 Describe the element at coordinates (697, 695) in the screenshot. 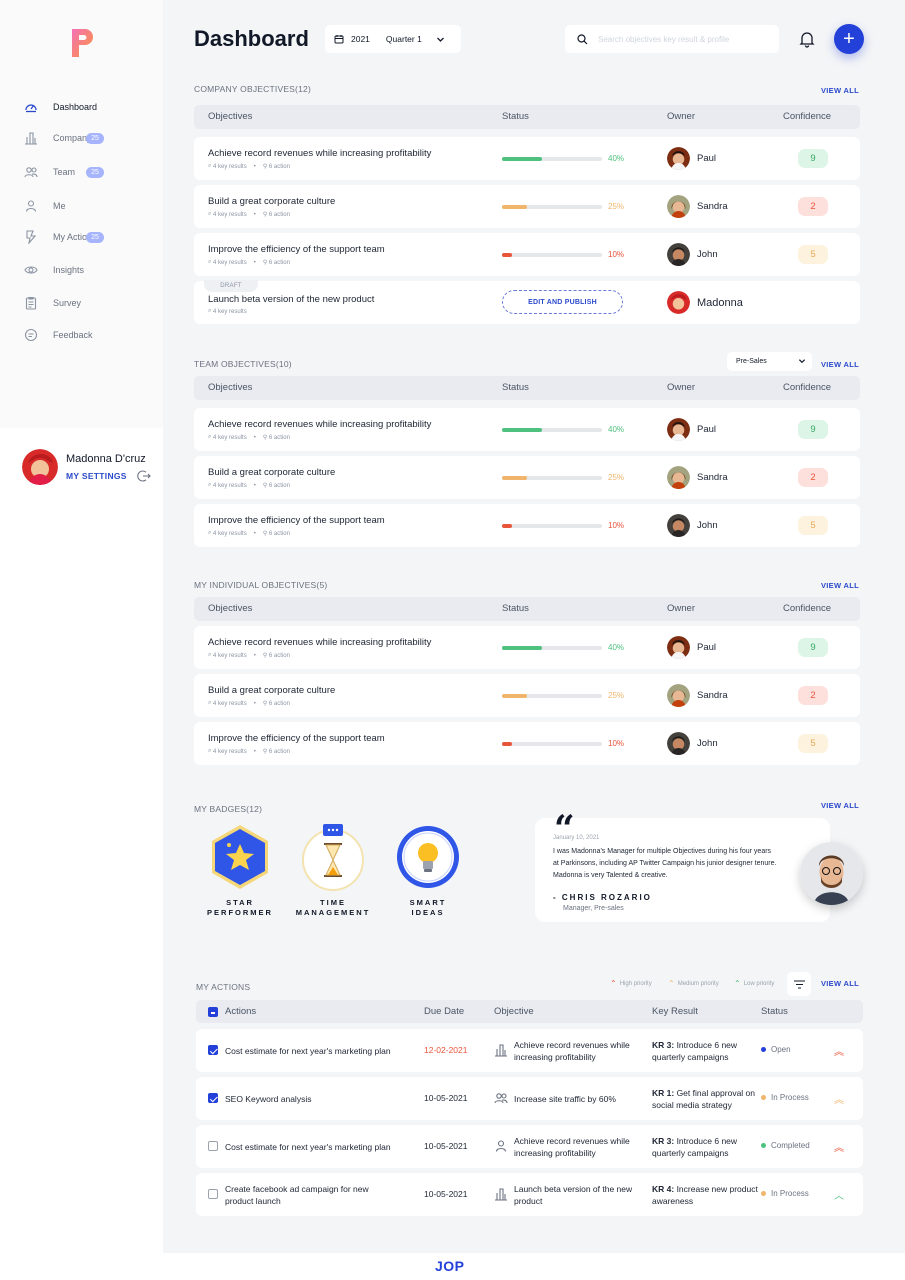

I see `owner: Sandra` at that location.